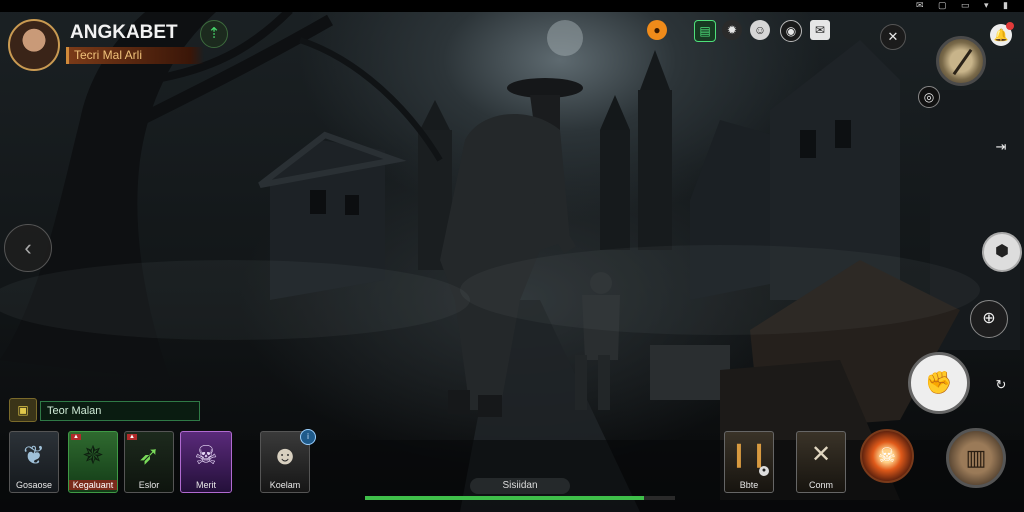 The image size is (1024, 512). What do you see at coordinates (764, 471) in the screenshot?
I see `item-count-icon: ●` at bounding box center [764, 471].